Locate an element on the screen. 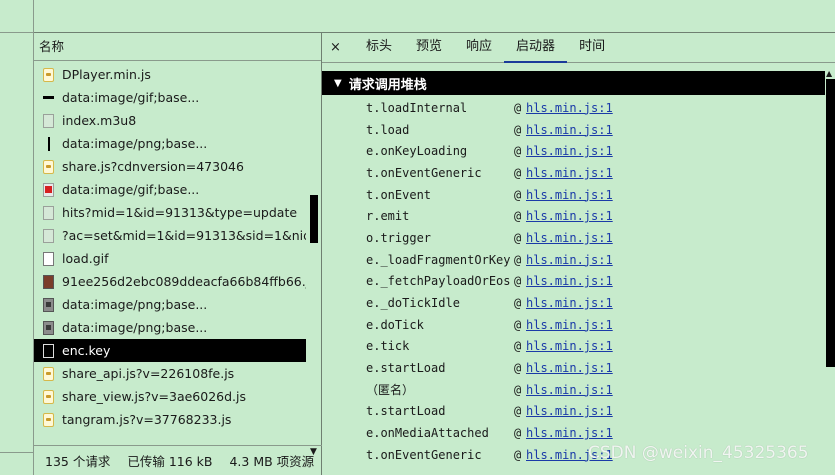  request-row: tangram.js?v=37768233.js is located at coordinates (170, 419).